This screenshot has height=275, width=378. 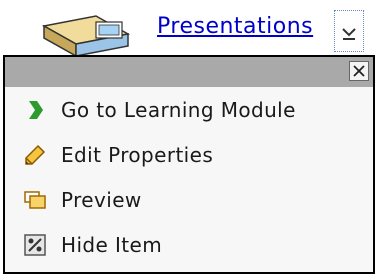 I want to click on options-menu-button, so click(x=349, y=31).